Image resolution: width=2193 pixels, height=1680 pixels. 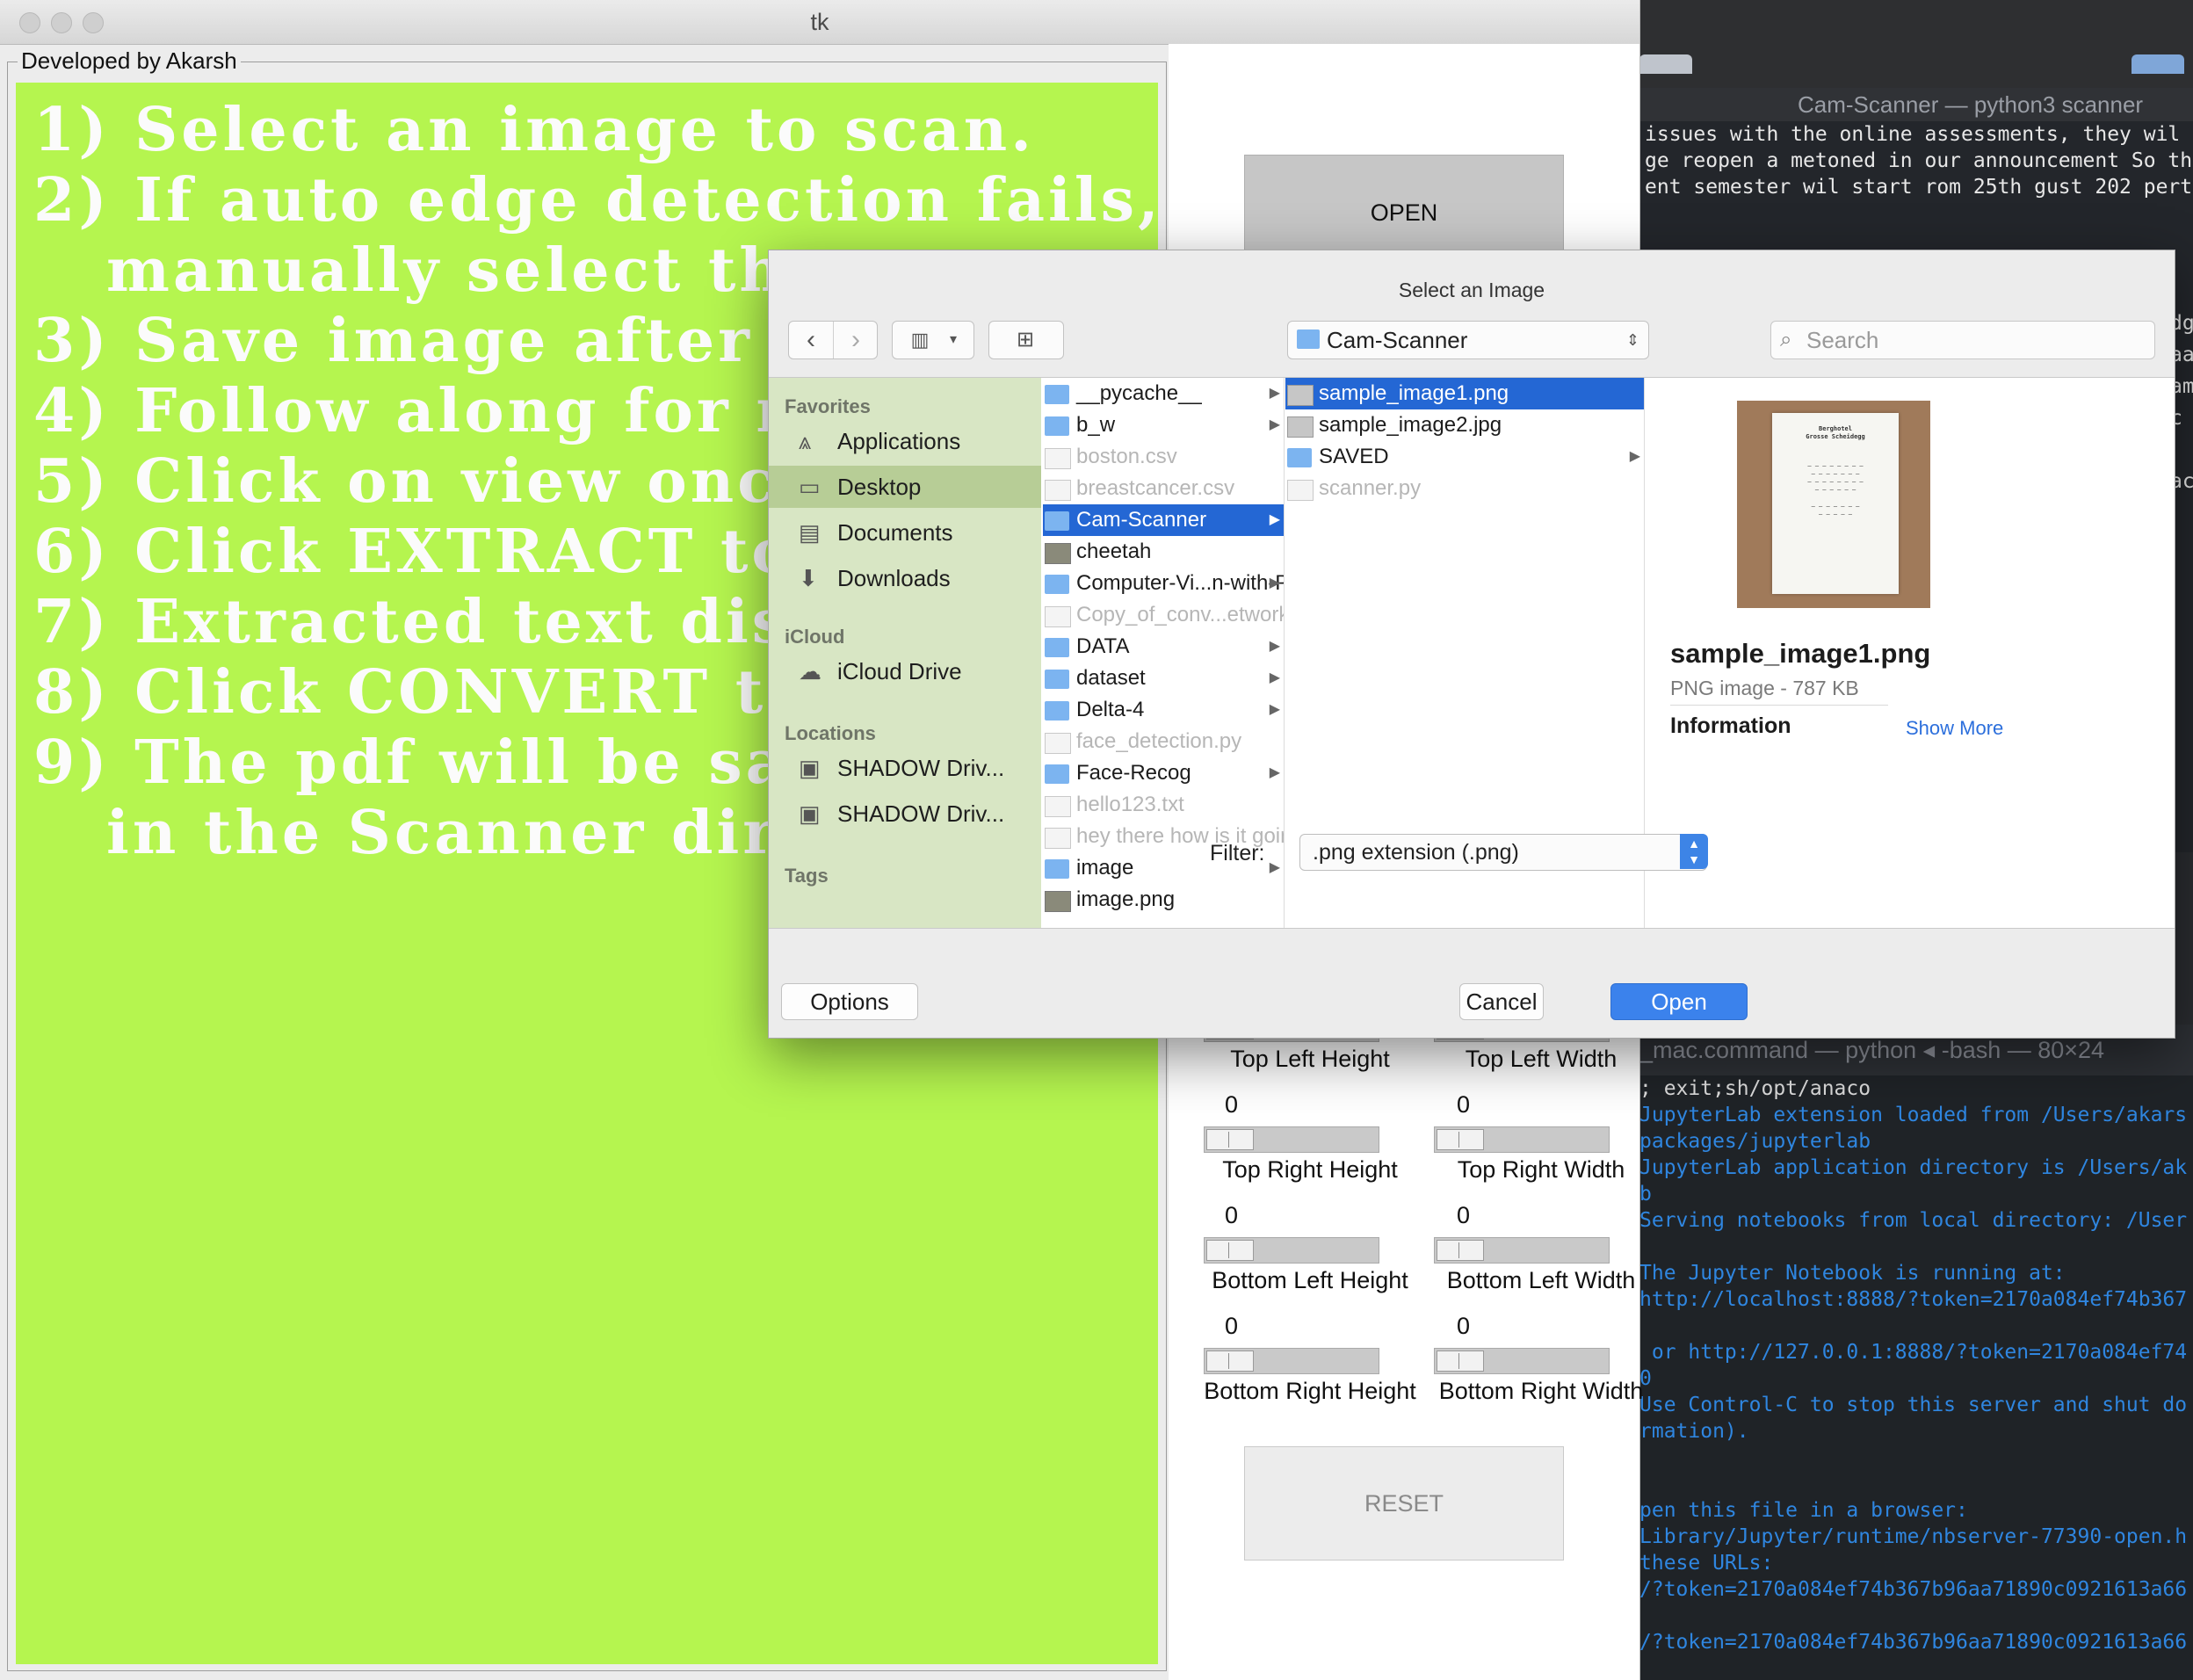 I want to click on file-row: face_detection.py, so click(x=1164, y=741).